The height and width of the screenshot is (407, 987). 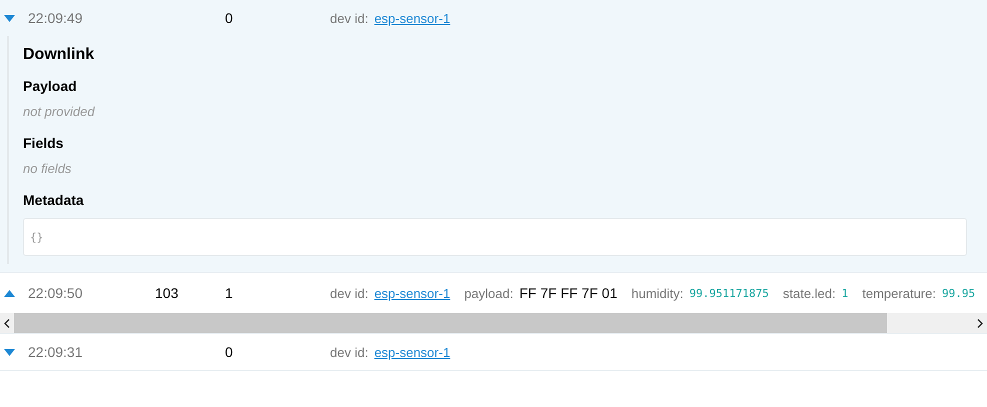 I want to click on message-time: 22:09:50, so click(x=56, y=293).